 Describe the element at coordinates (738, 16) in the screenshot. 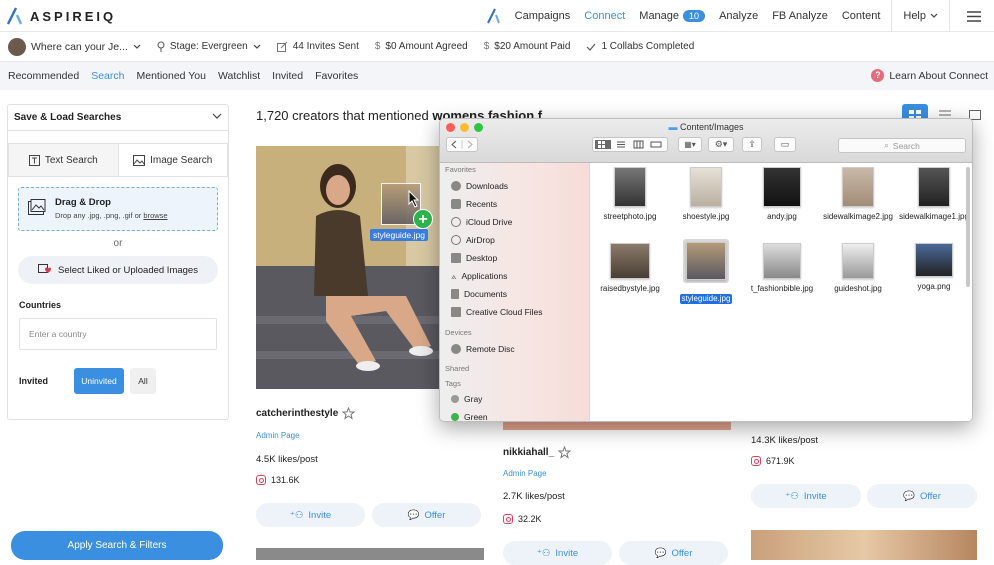

I see `nav-analyze: Analyze` at that location.